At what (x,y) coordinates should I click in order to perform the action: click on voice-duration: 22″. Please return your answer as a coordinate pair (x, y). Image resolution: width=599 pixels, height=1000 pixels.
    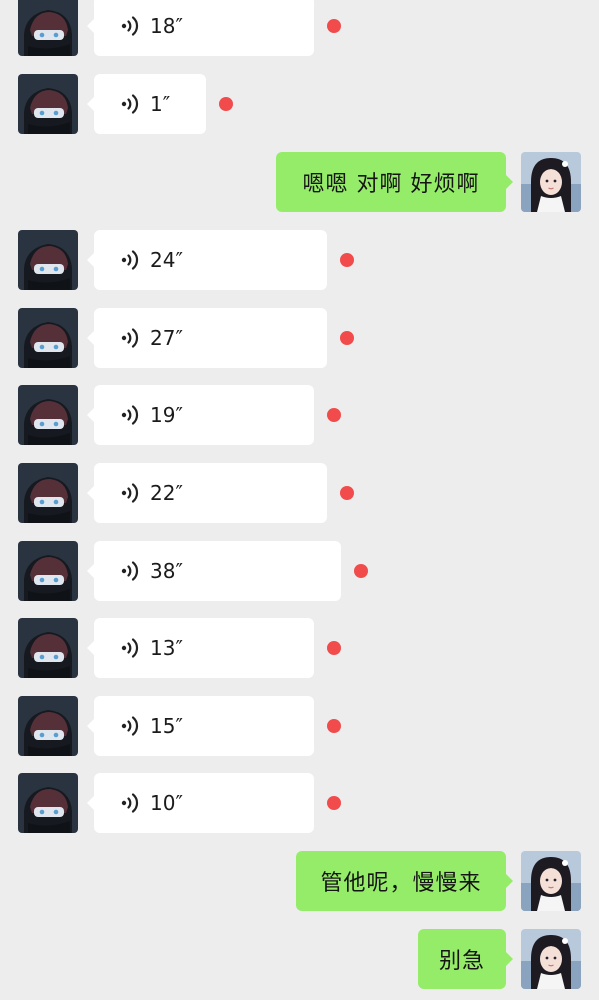
    Looking at the image, I should click on (166, 493).